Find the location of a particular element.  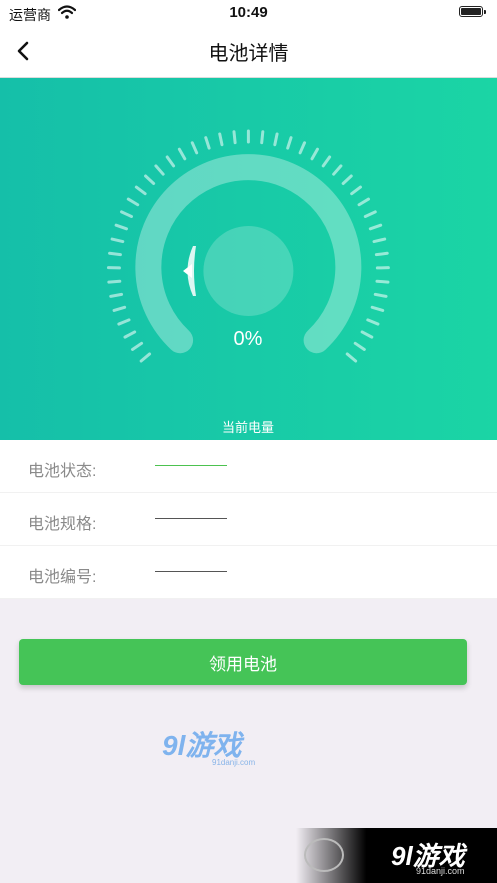

status-bar: 运营商 10:49 is located at coordinates (248, 13).